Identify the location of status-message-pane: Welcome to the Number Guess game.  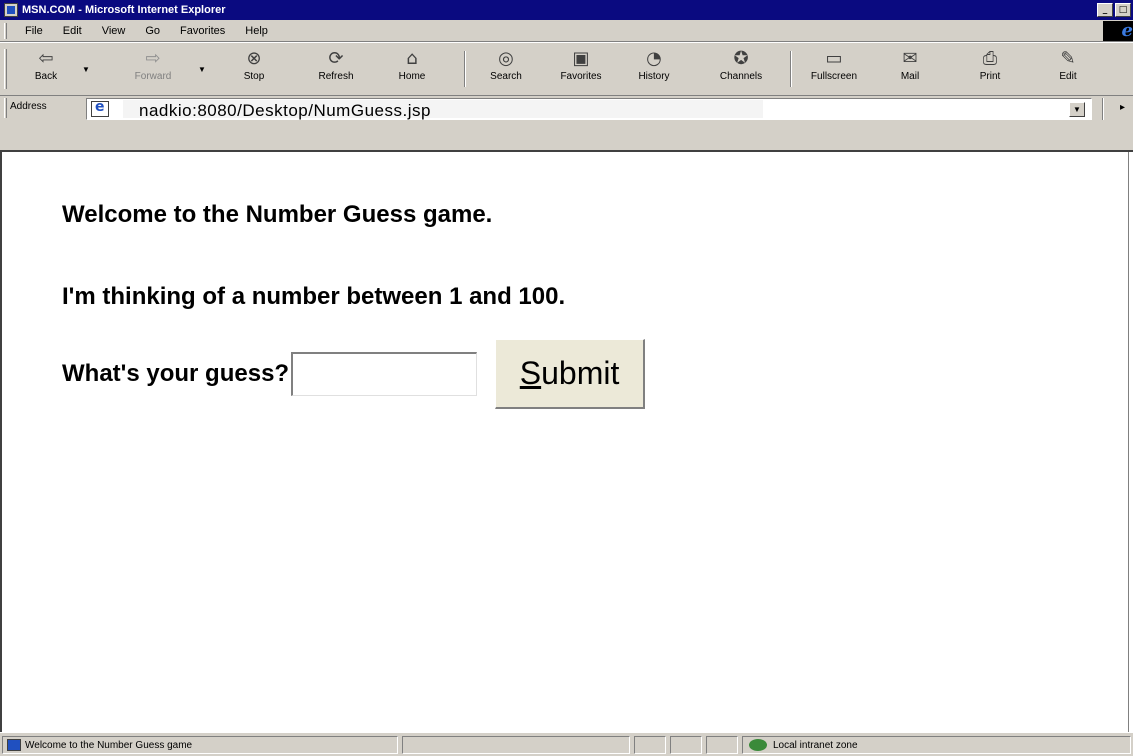
(200, 745).